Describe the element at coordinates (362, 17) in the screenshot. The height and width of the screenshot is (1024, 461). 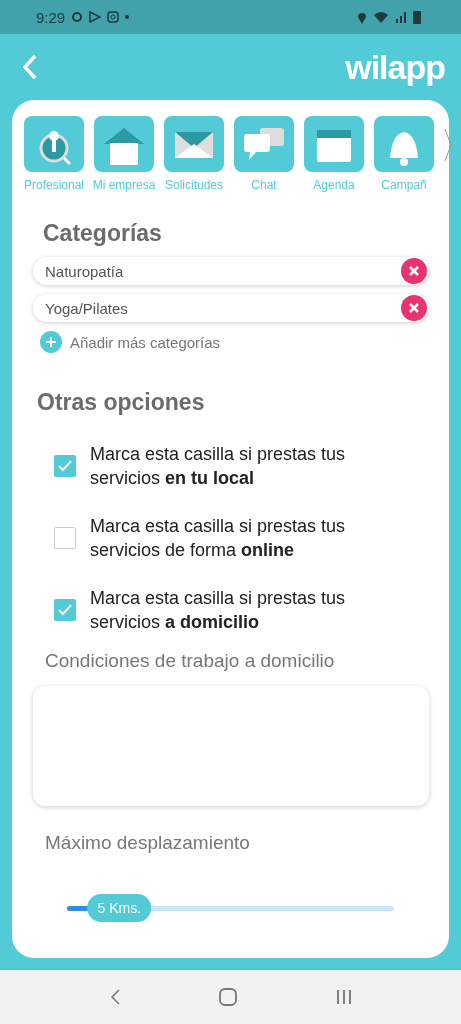
I see `location-icon` at that location.